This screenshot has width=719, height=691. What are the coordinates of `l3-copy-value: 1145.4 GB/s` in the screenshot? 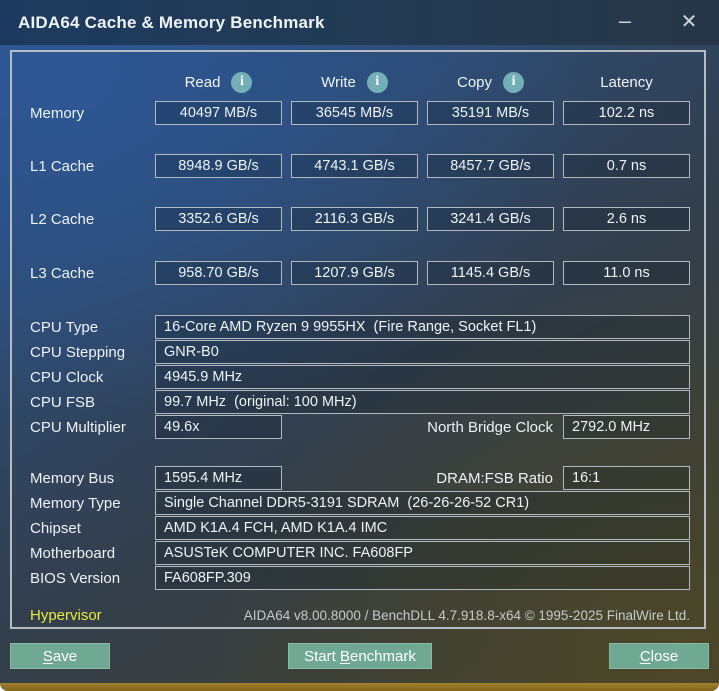 It's located at (490, 273).